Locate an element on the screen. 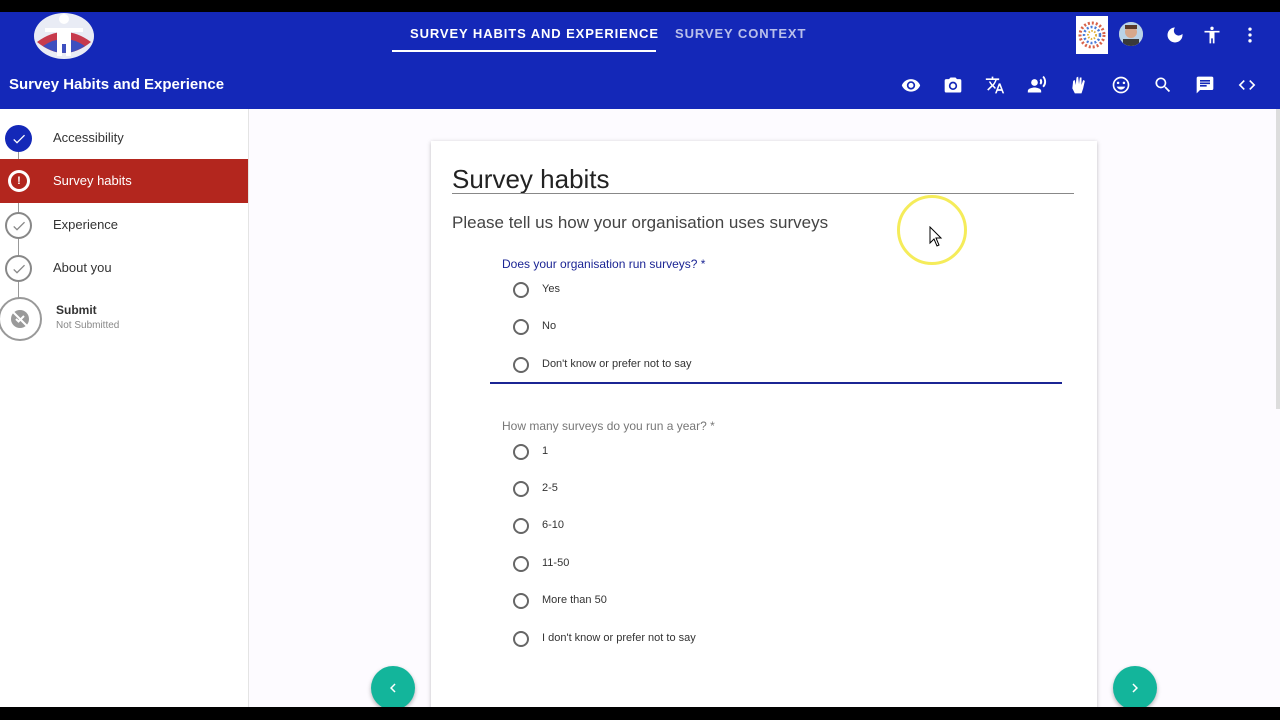 The width and height of the screenshot is (1280, 720). tab-survey-context: Survey Context is located at coordinates (740, 33).